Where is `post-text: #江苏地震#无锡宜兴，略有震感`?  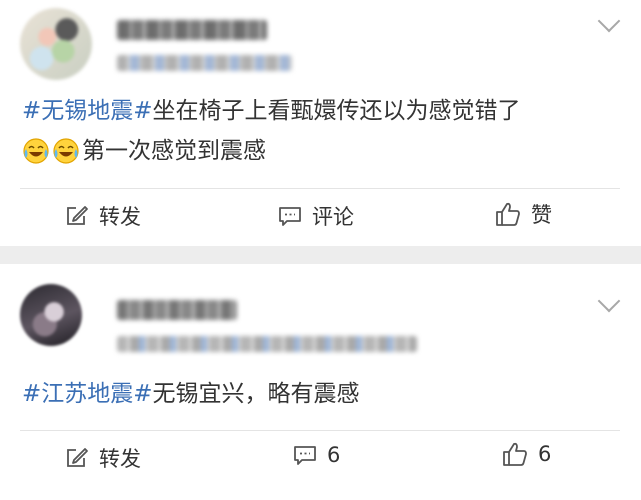
post-text: #江苏地震#无锡宜兴，略有震感 is located at coordinates (191, 394).